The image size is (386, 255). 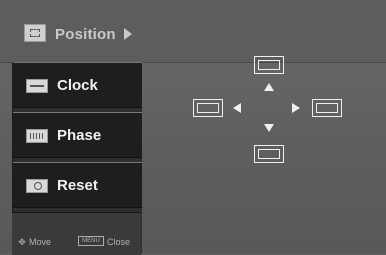 What do you see at coordinates (208, 108) in the screenshot?
I see `position-left-icon` at bounding box center [208, 108].